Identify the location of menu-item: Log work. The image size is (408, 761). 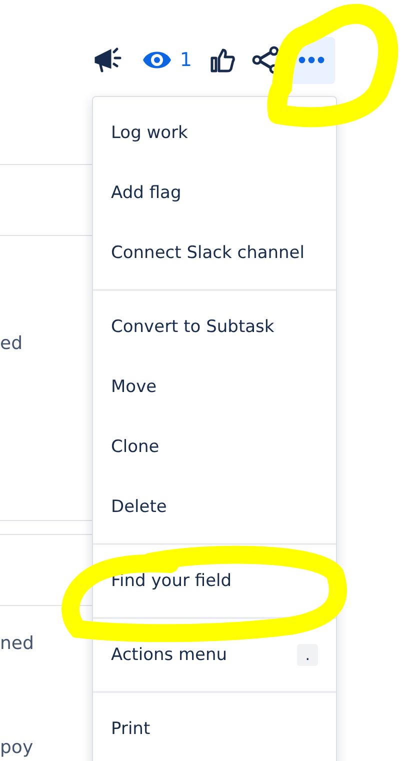
(214, 133).